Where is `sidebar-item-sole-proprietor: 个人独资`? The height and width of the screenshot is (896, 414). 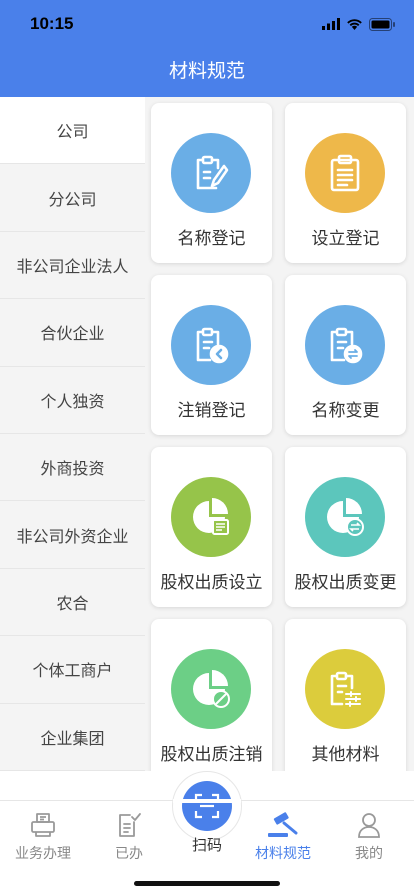 sidebar-item-sole-proprietor: 个人独资 is located at coordinates (72, 400).